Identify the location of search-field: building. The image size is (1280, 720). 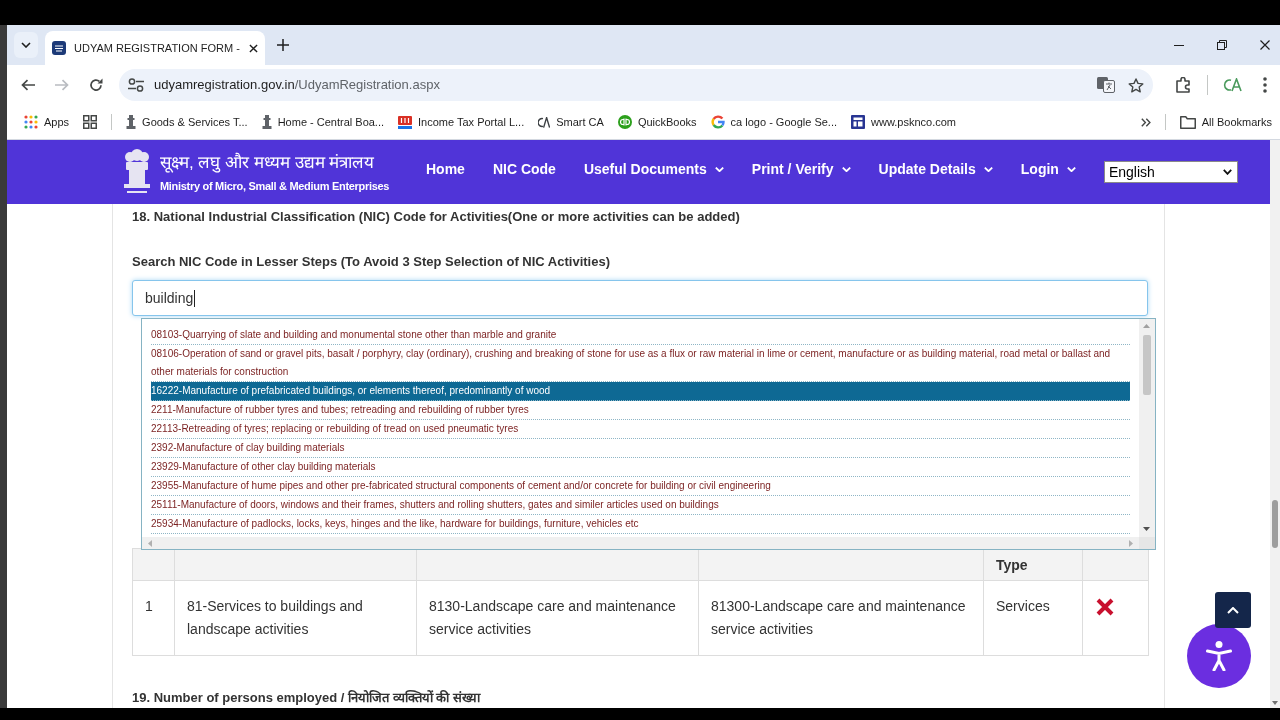
(640, 298).